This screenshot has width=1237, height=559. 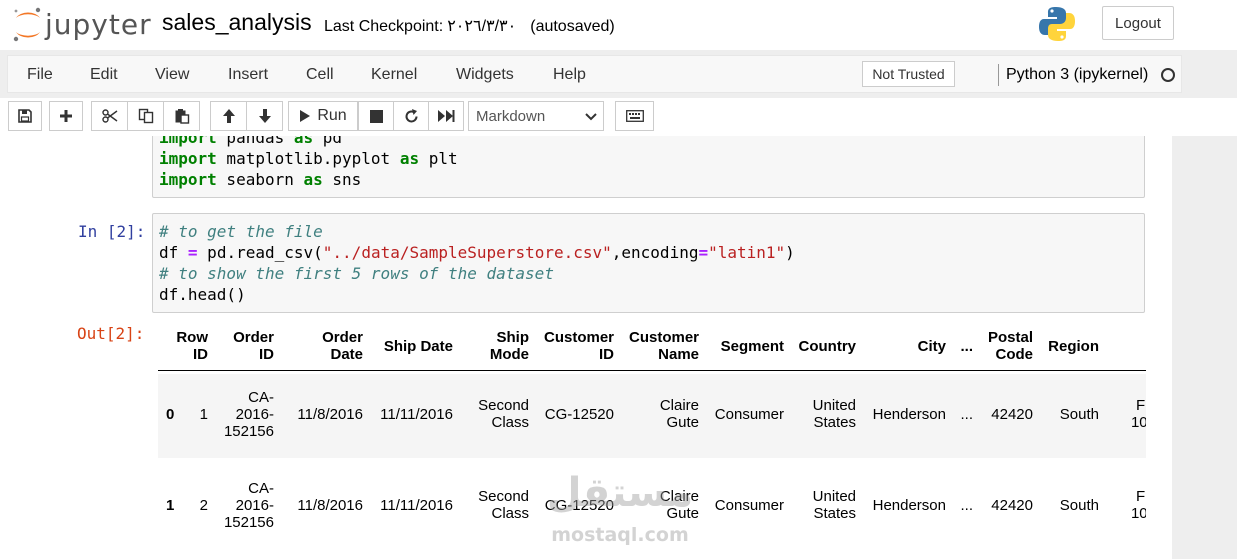 I want to click on move-down-button, so click(x=264, y=116).